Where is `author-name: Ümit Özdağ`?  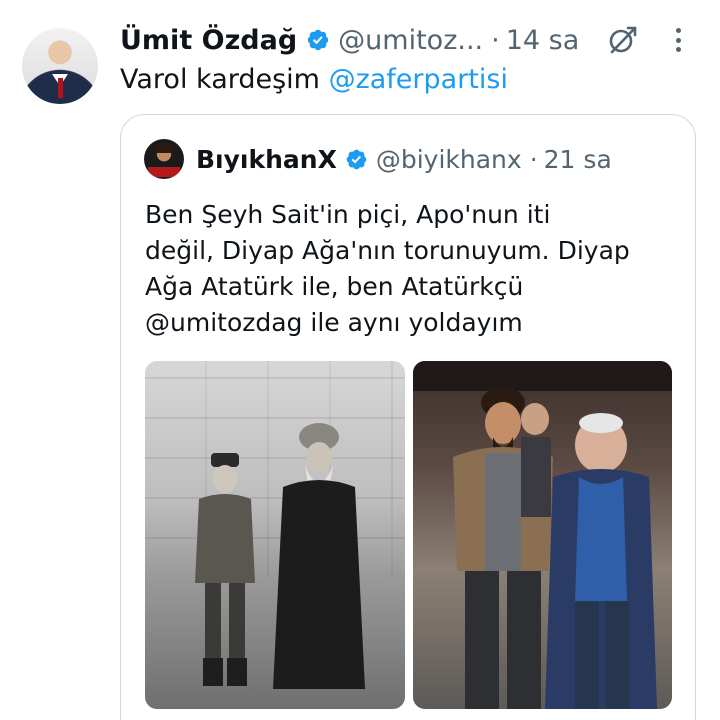 author-name: Ümit Özdağ is located at coordinates (208, 40).